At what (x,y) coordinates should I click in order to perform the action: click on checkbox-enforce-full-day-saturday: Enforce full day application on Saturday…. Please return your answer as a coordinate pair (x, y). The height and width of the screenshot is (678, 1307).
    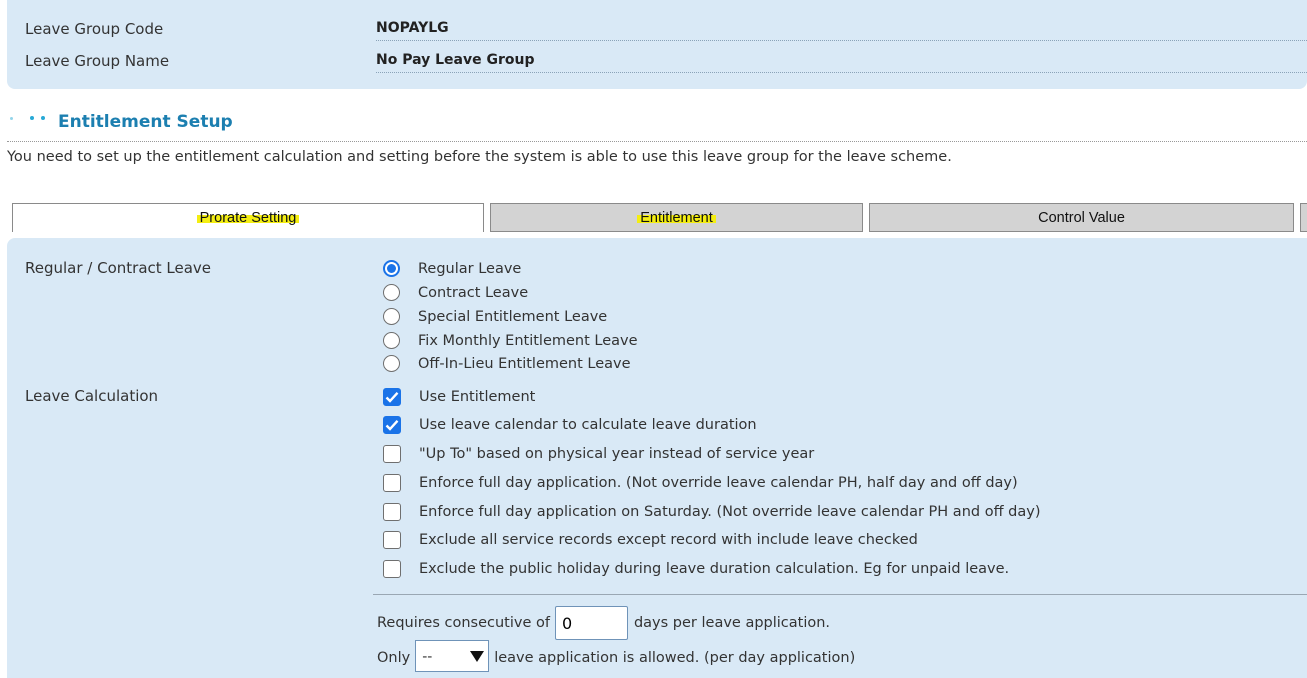
    Looking at the image, I should click on (712, 512).